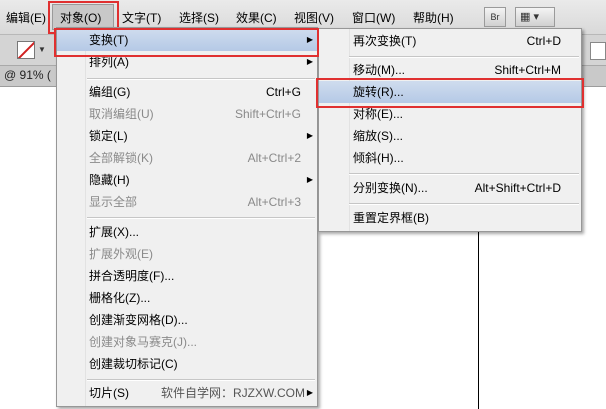 The height and width of the screenshot is (409, 606). I want to click on menu-item-shortcut: Ctrl+G, so click(283, 92).